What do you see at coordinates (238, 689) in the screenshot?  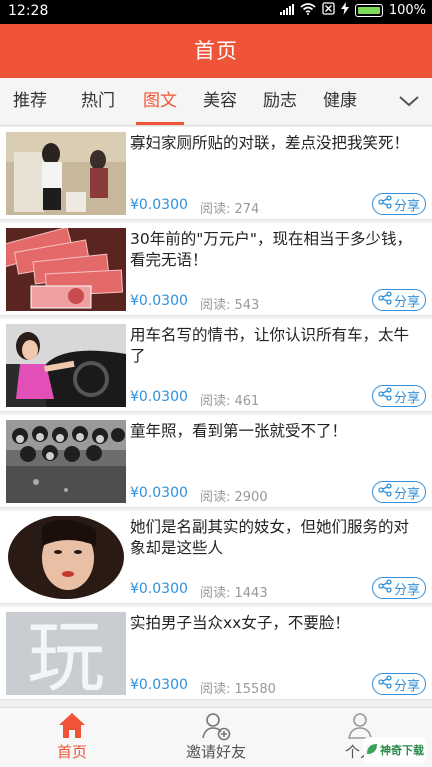 I see `article-read-count: 阅读: 15580` at bounding box center [238, 689].